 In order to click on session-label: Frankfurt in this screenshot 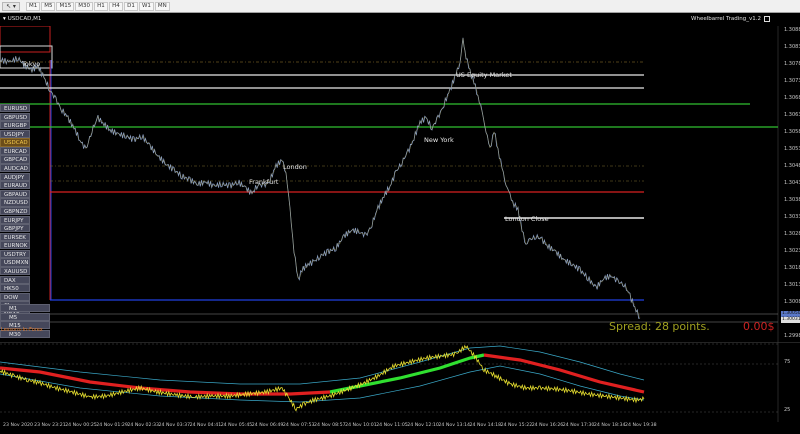, I will do `click(264, 182)`.